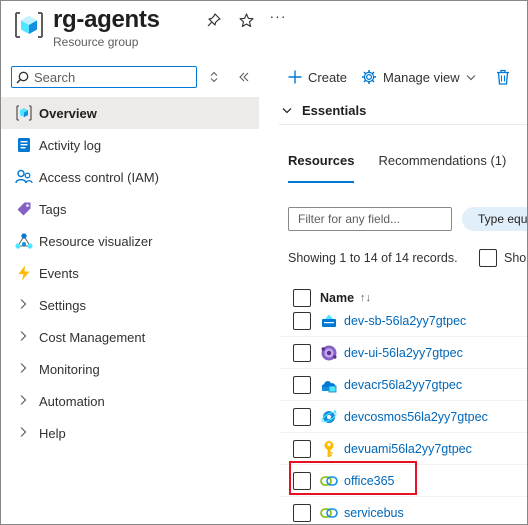 The image size is (528, 525). What do you see at coordinates (96, 241) in the screenshot?
I see `sidebar-item-label: Resource visualizer` at bounding box center [96, 241].